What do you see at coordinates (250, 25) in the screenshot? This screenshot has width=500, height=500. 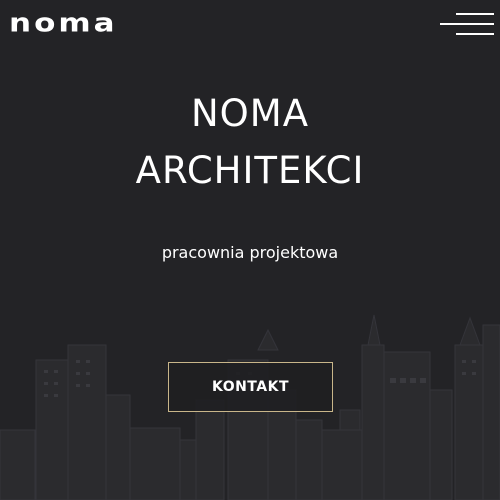 I see `site-header: noma` at bounding box center [250, 25].